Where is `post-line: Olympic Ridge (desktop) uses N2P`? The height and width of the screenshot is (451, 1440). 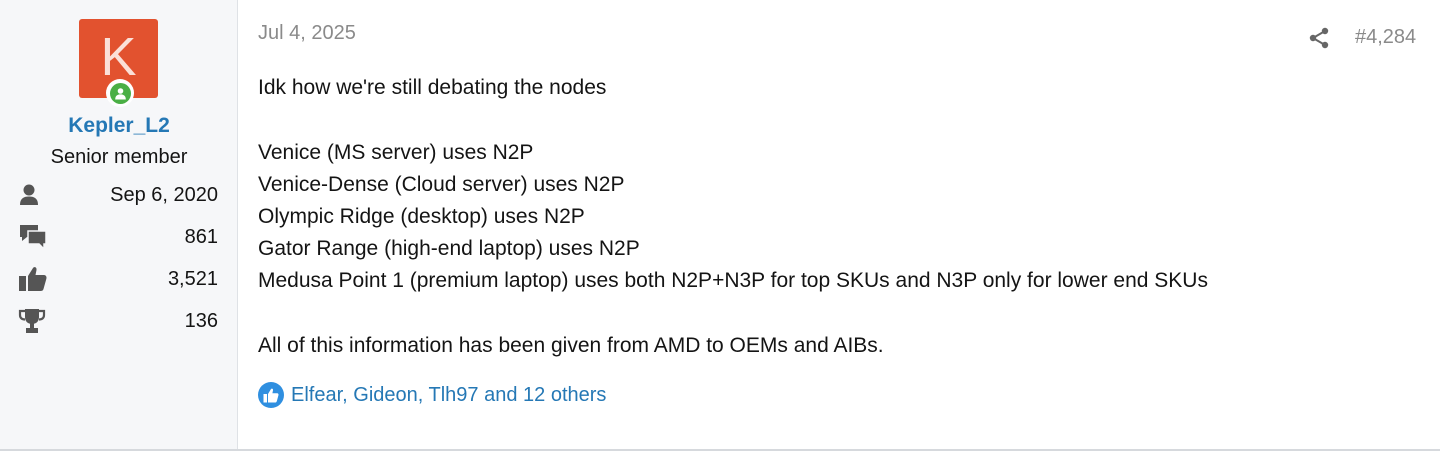 post-line: Olympic Ridge (desktop) uses N2P is located at coordinates (421, 216).